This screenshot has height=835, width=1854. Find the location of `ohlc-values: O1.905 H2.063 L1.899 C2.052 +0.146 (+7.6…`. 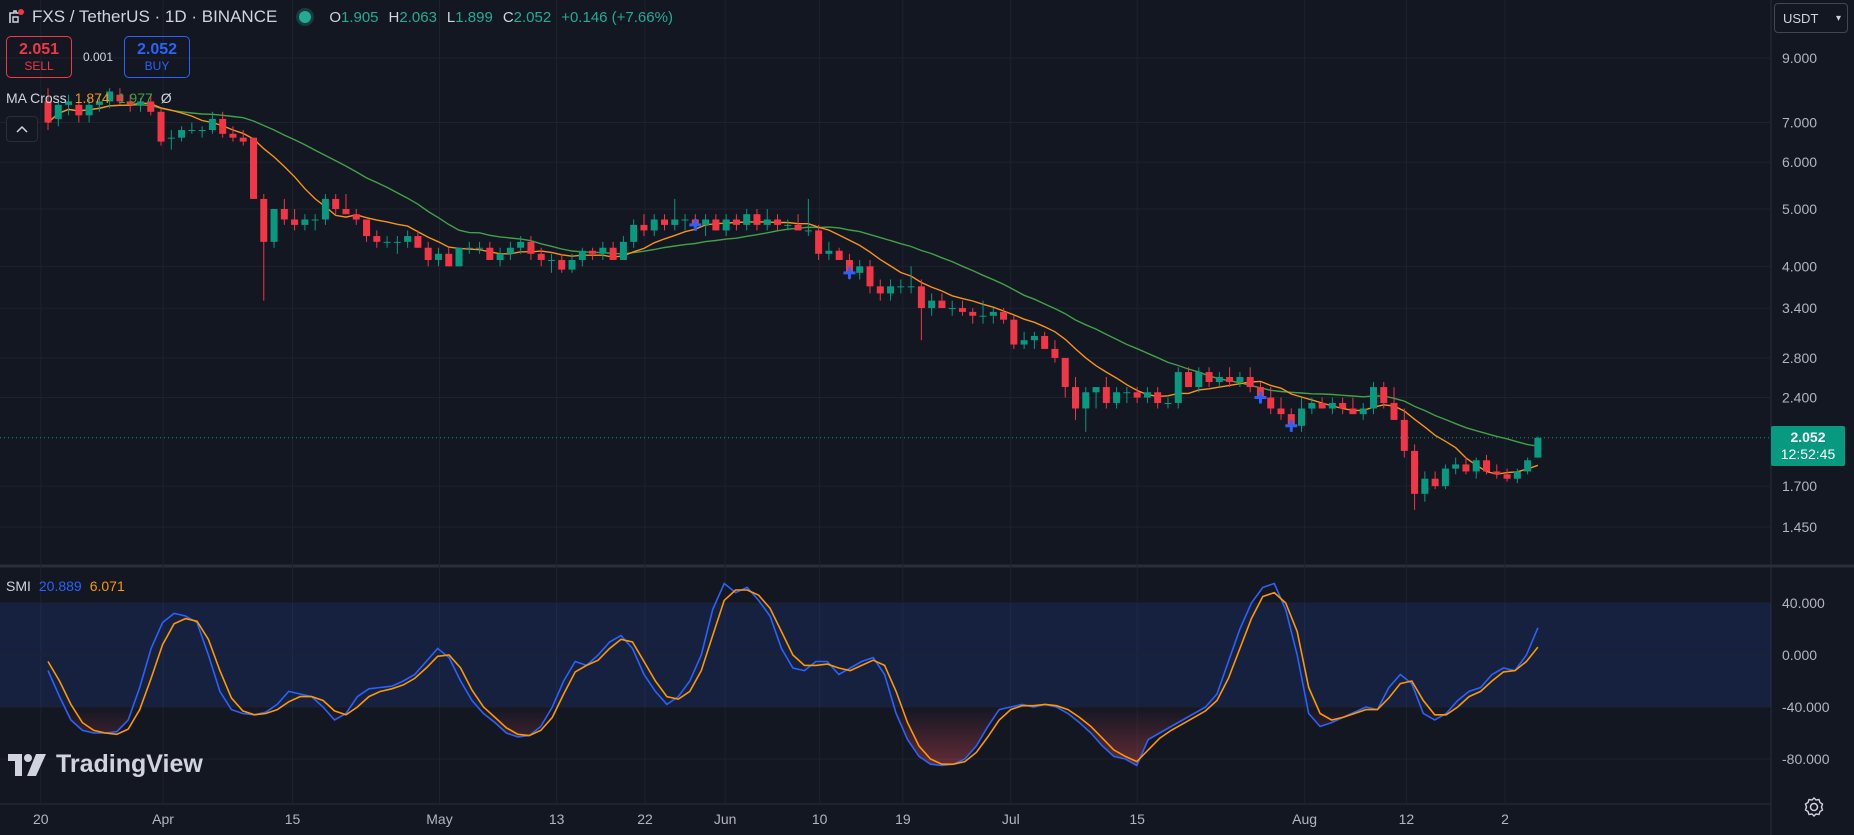

ohlc-values: O1.905 H2.063 L1.899 C2.052 +0.146 (+7.6… is located at coordinates (501, 17).